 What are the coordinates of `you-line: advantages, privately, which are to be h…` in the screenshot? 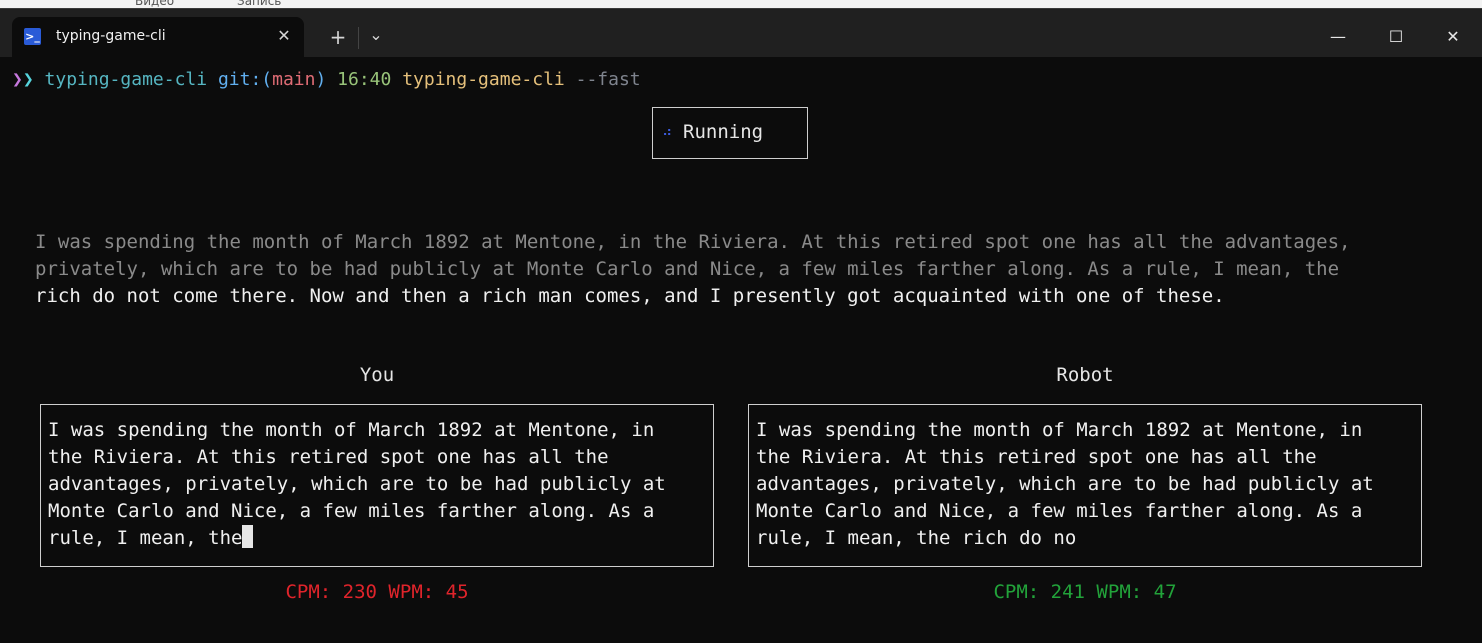 It's located at (357, 484).